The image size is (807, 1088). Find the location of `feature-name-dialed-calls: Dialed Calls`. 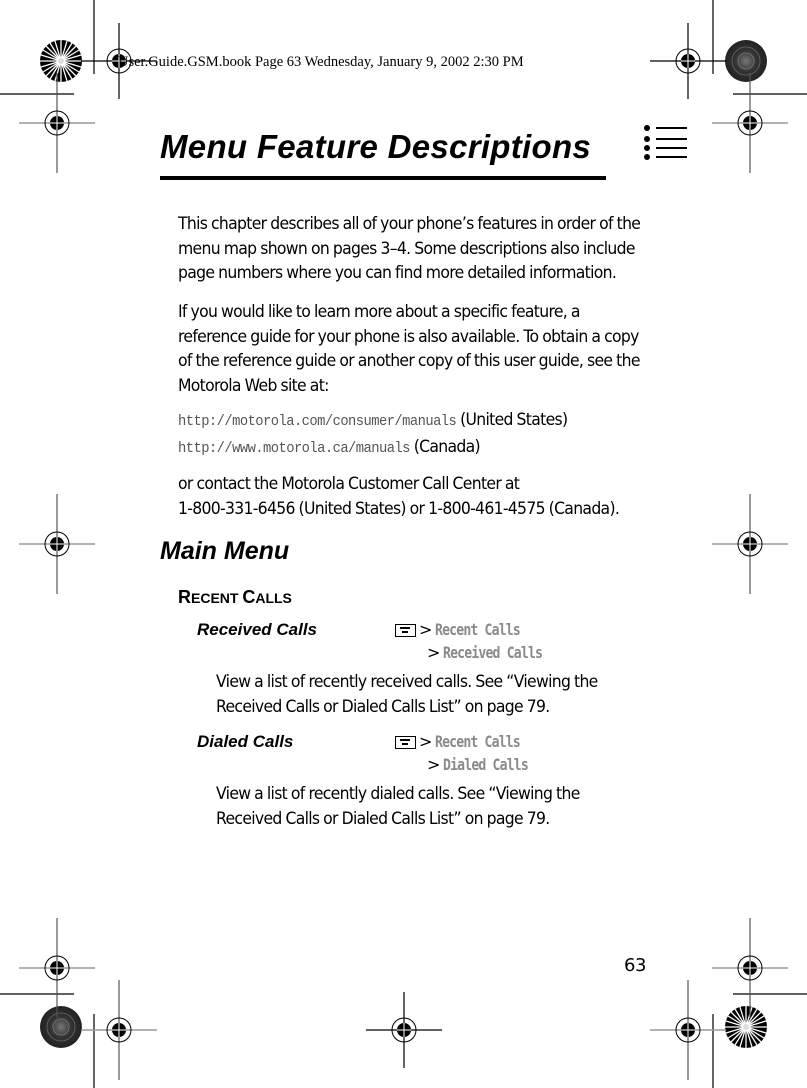

feature-name-dialed-calls: Dialed Calls is located at coordinates (245, 741).